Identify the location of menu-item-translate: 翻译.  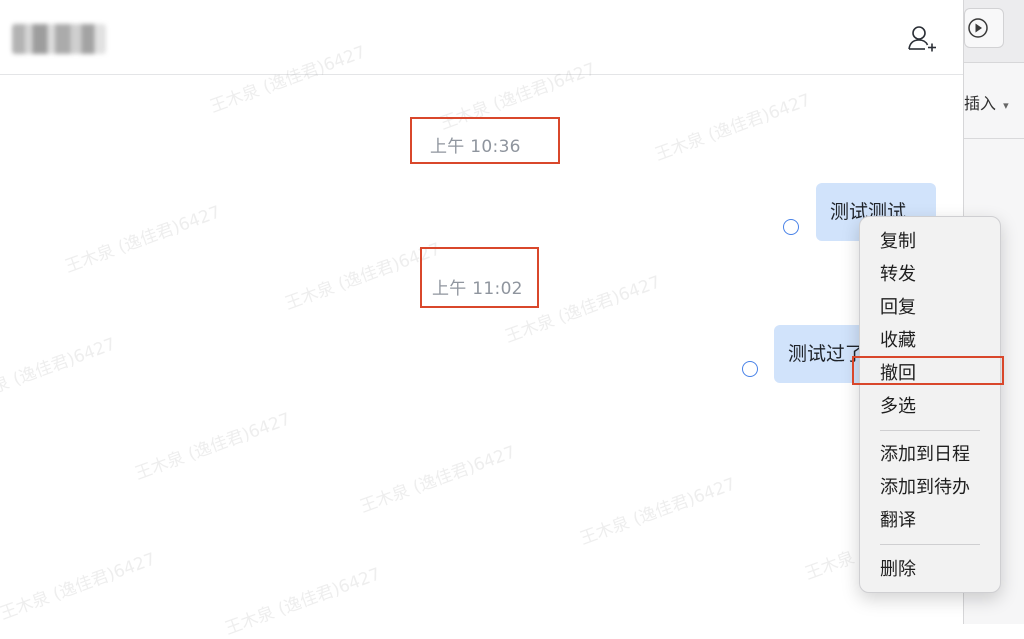
(898, 521).